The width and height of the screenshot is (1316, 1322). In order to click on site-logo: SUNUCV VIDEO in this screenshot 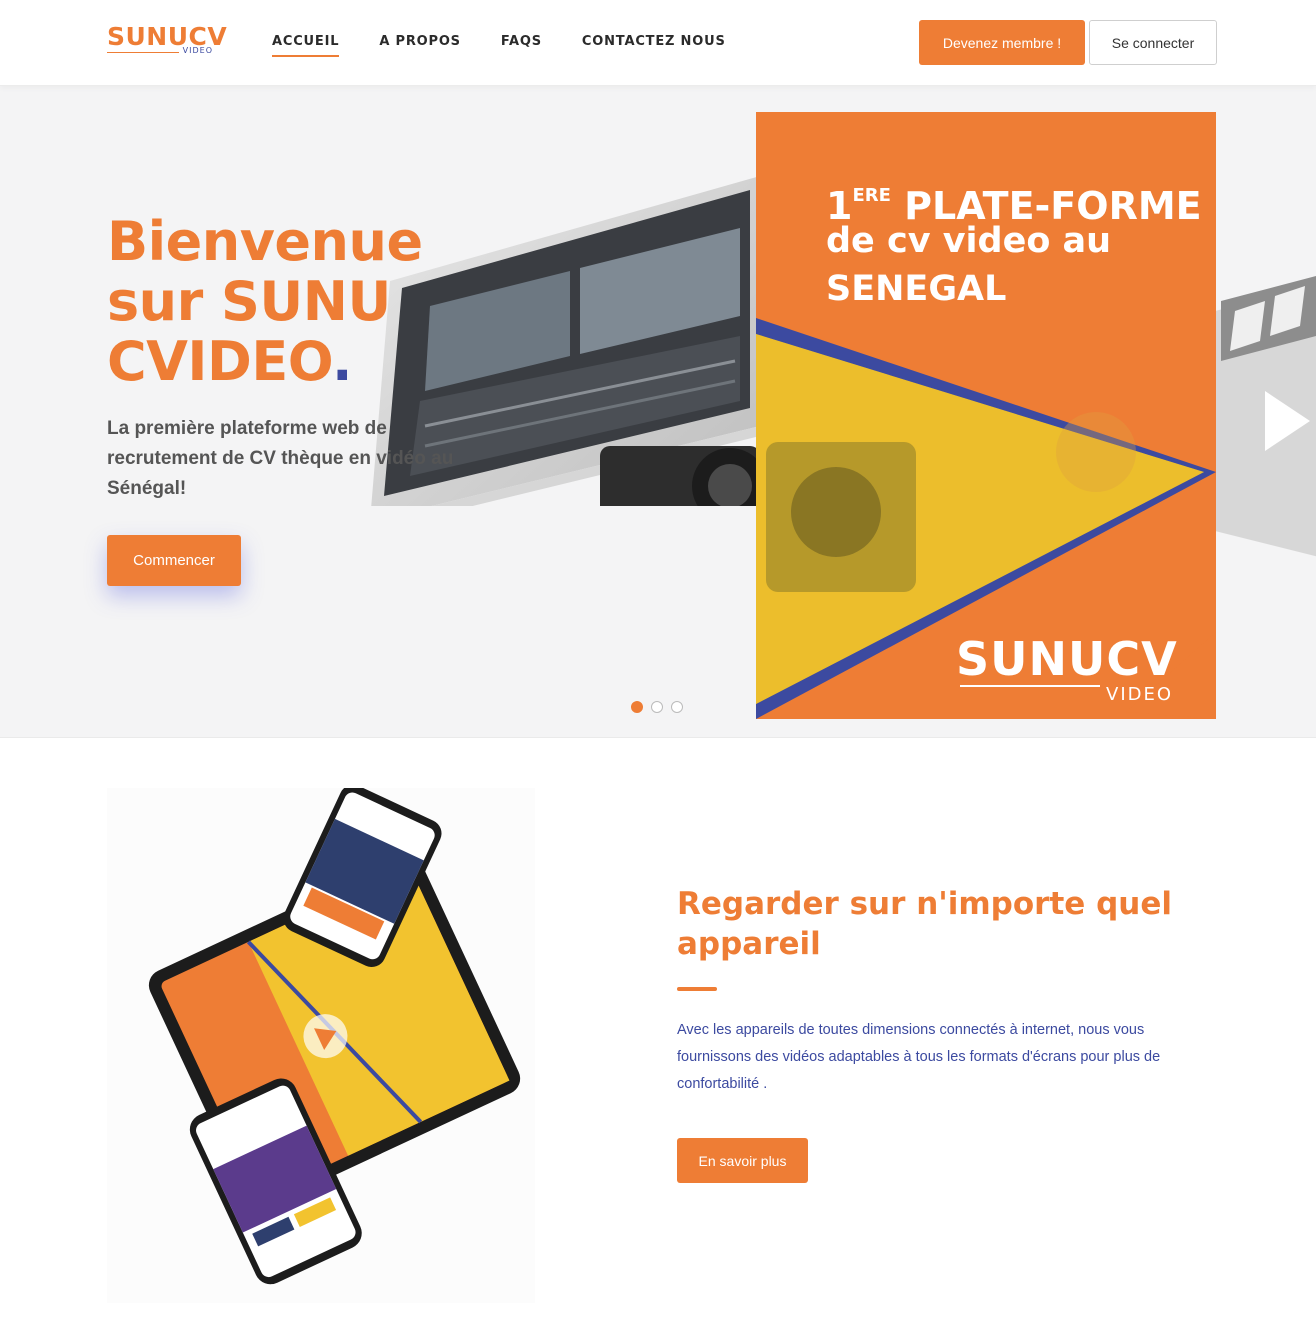, I will do `click(167, 40)`.